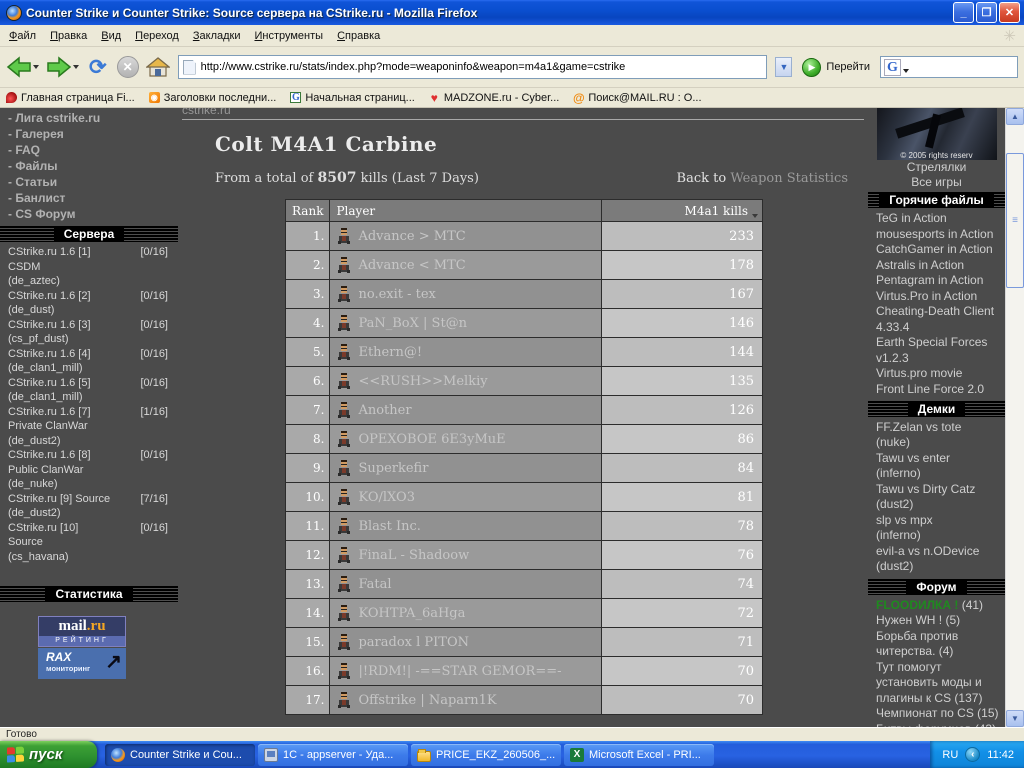 This screenshot has height=768, width=1024. What do you see at coordinates (93, 150) in the screenshot?
I see `sidebar-nav-link: - FAQ` at bounding box center [93, 150].